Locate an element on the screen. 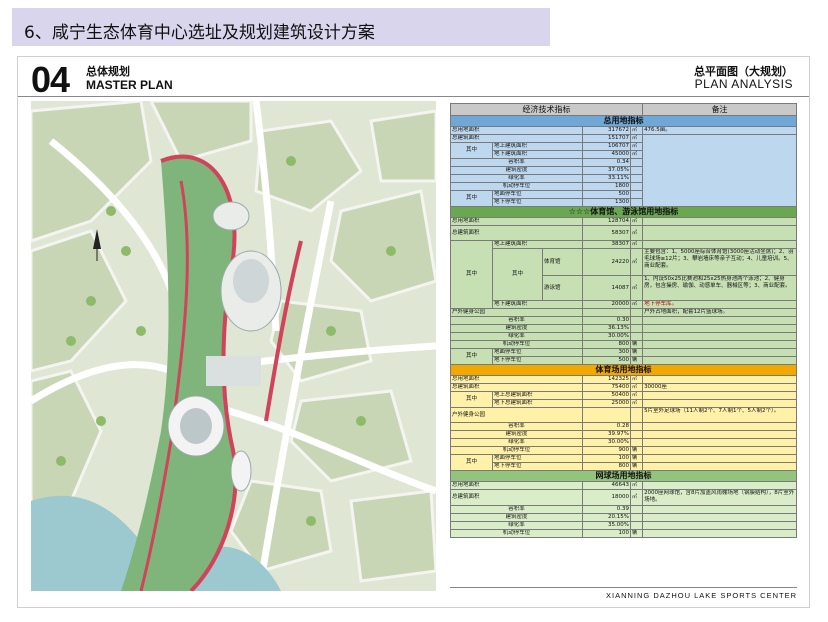 The width and height of the screenshot is (828, 622). row-note is located at coordinates (720, 170).